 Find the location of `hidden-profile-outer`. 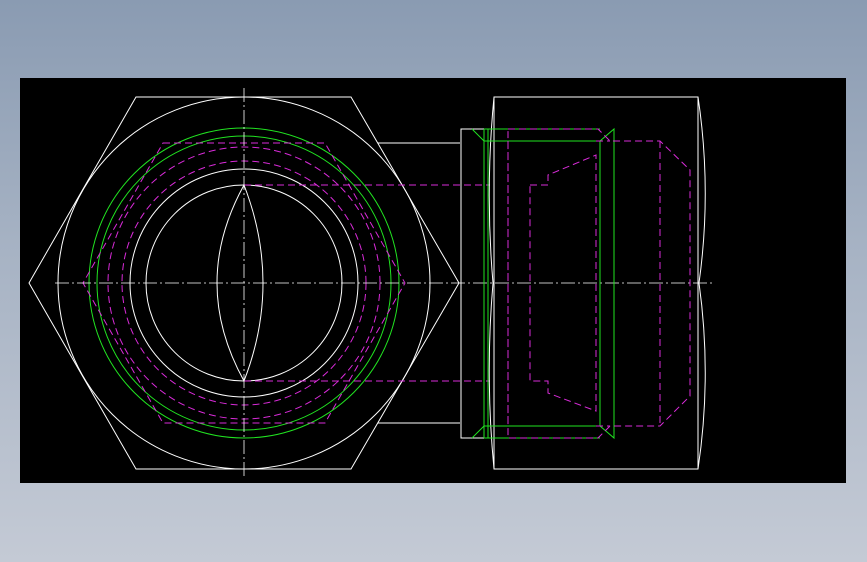

hidden-profile-outer is located at coordinates (599, 283).